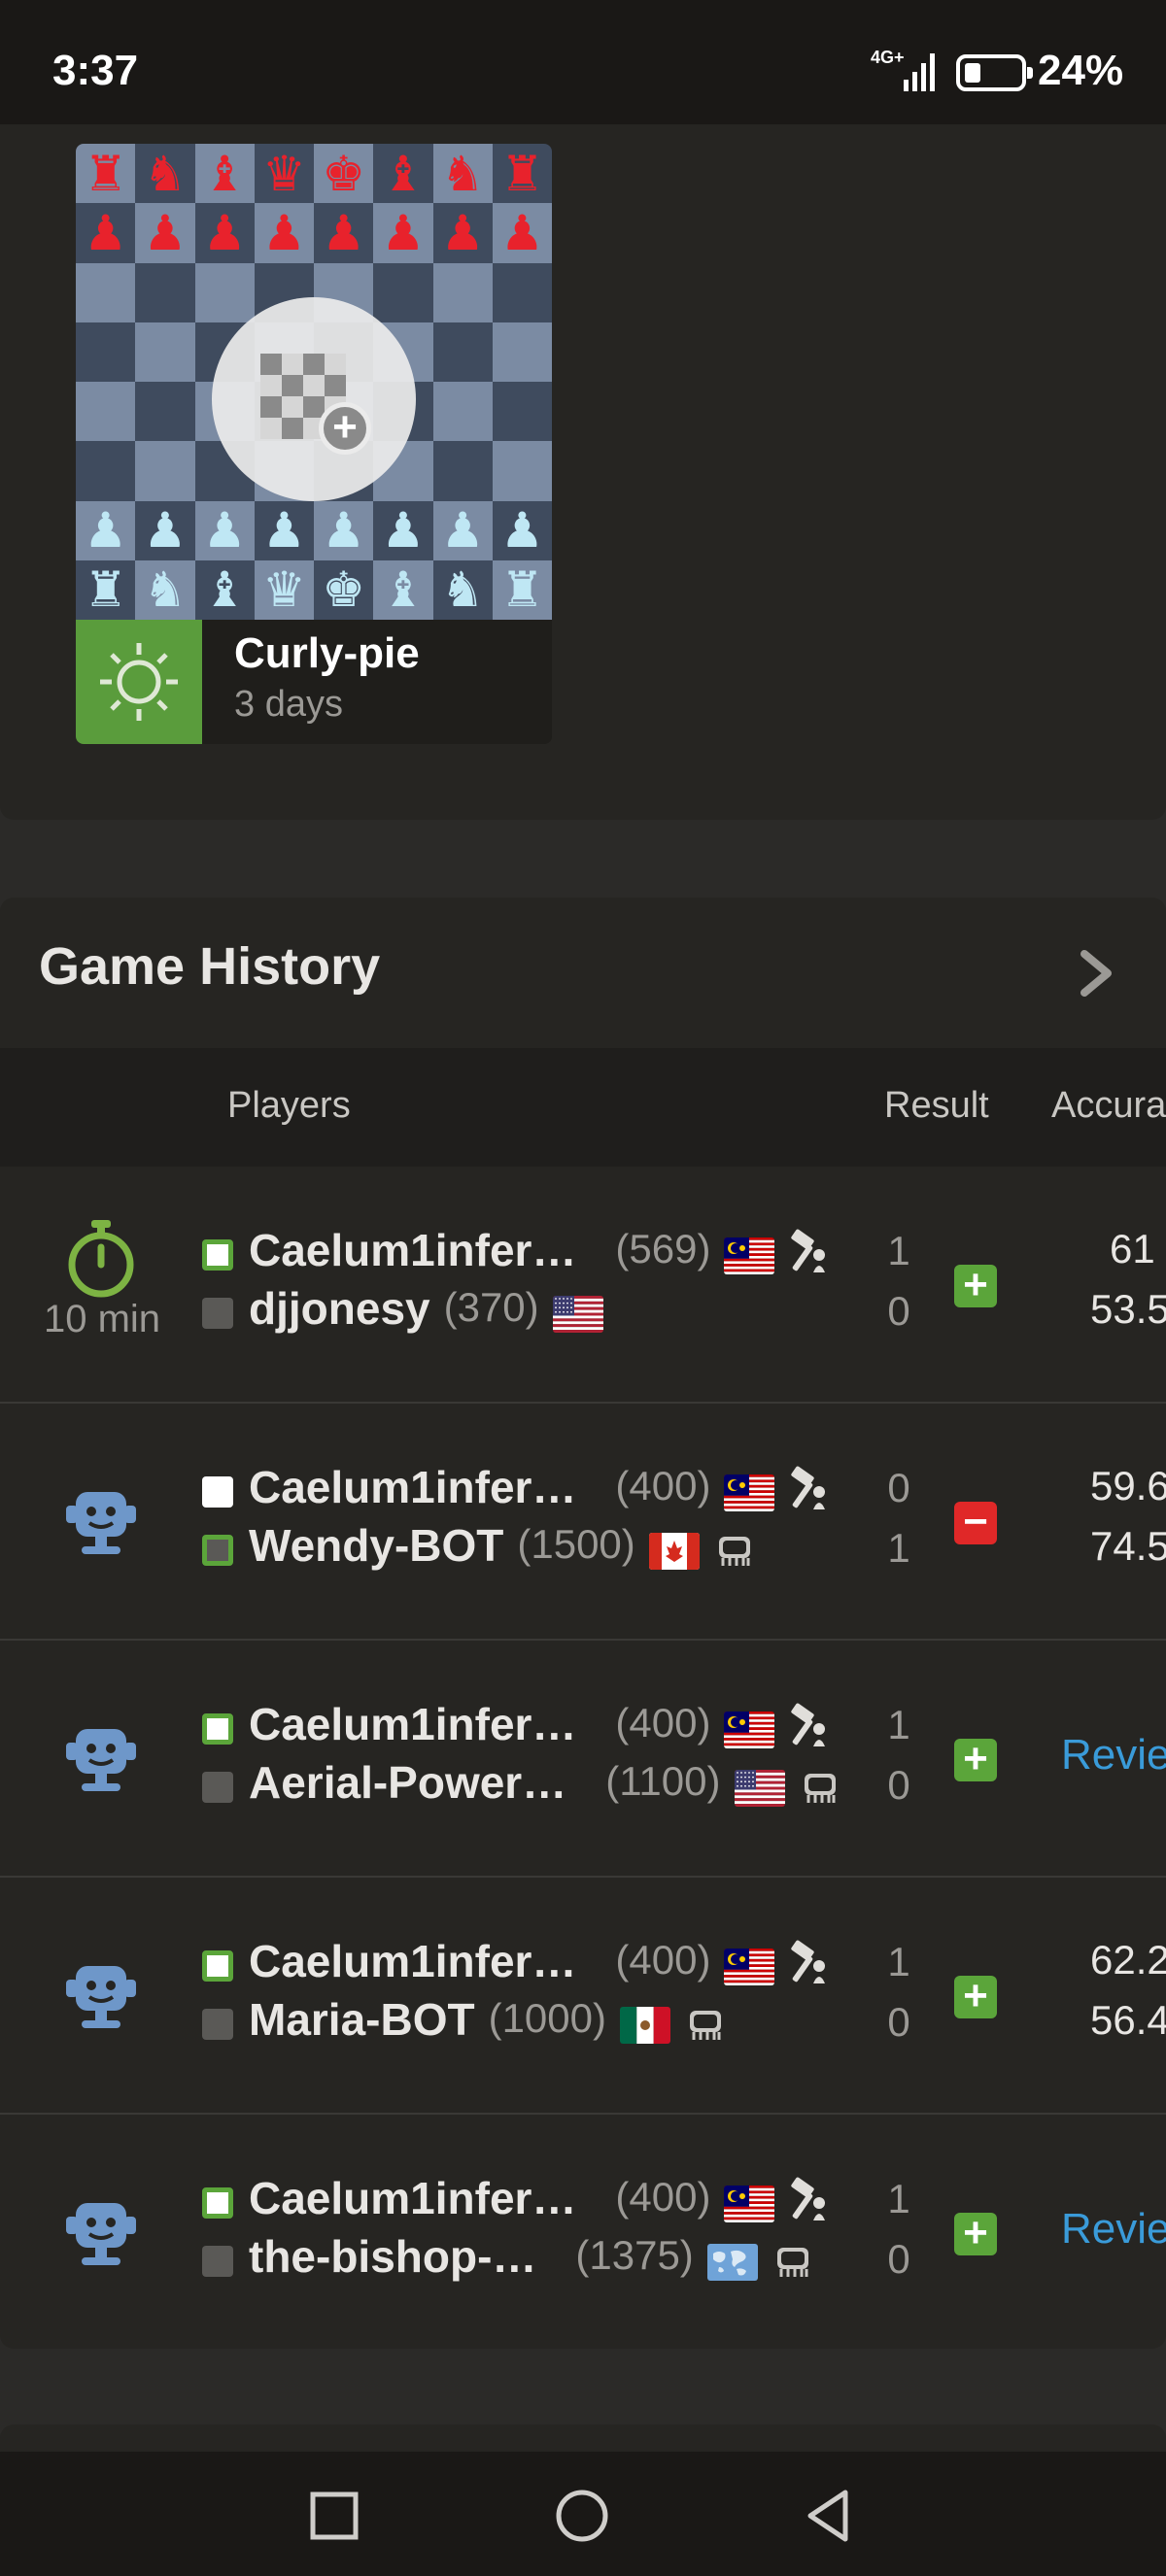  Describe the element at coordinates (139, 682) in the screenshot. I see `sun-icon` at that location.